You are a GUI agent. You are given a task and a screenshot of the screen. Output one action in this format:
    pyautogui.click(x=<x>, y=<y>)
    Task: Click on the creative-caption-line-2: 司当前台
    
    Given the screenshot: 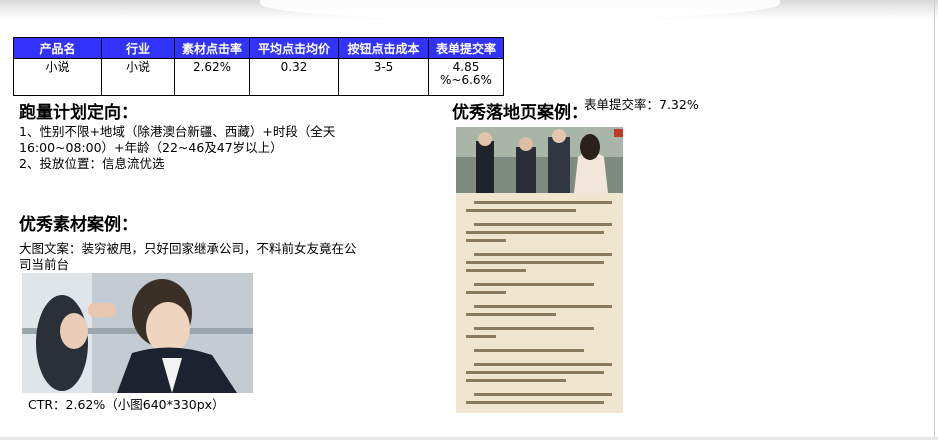 What is the action you would take?
    pyautogui.click(x=44, y=264)
    